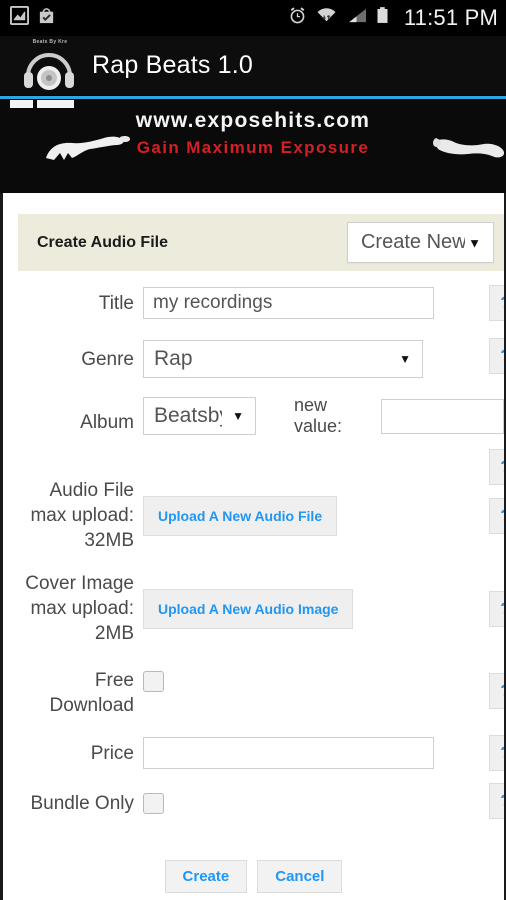 Image resolution: width=506 pixels, height=900 pixels. I want to click on price-input, so click(288, 753).